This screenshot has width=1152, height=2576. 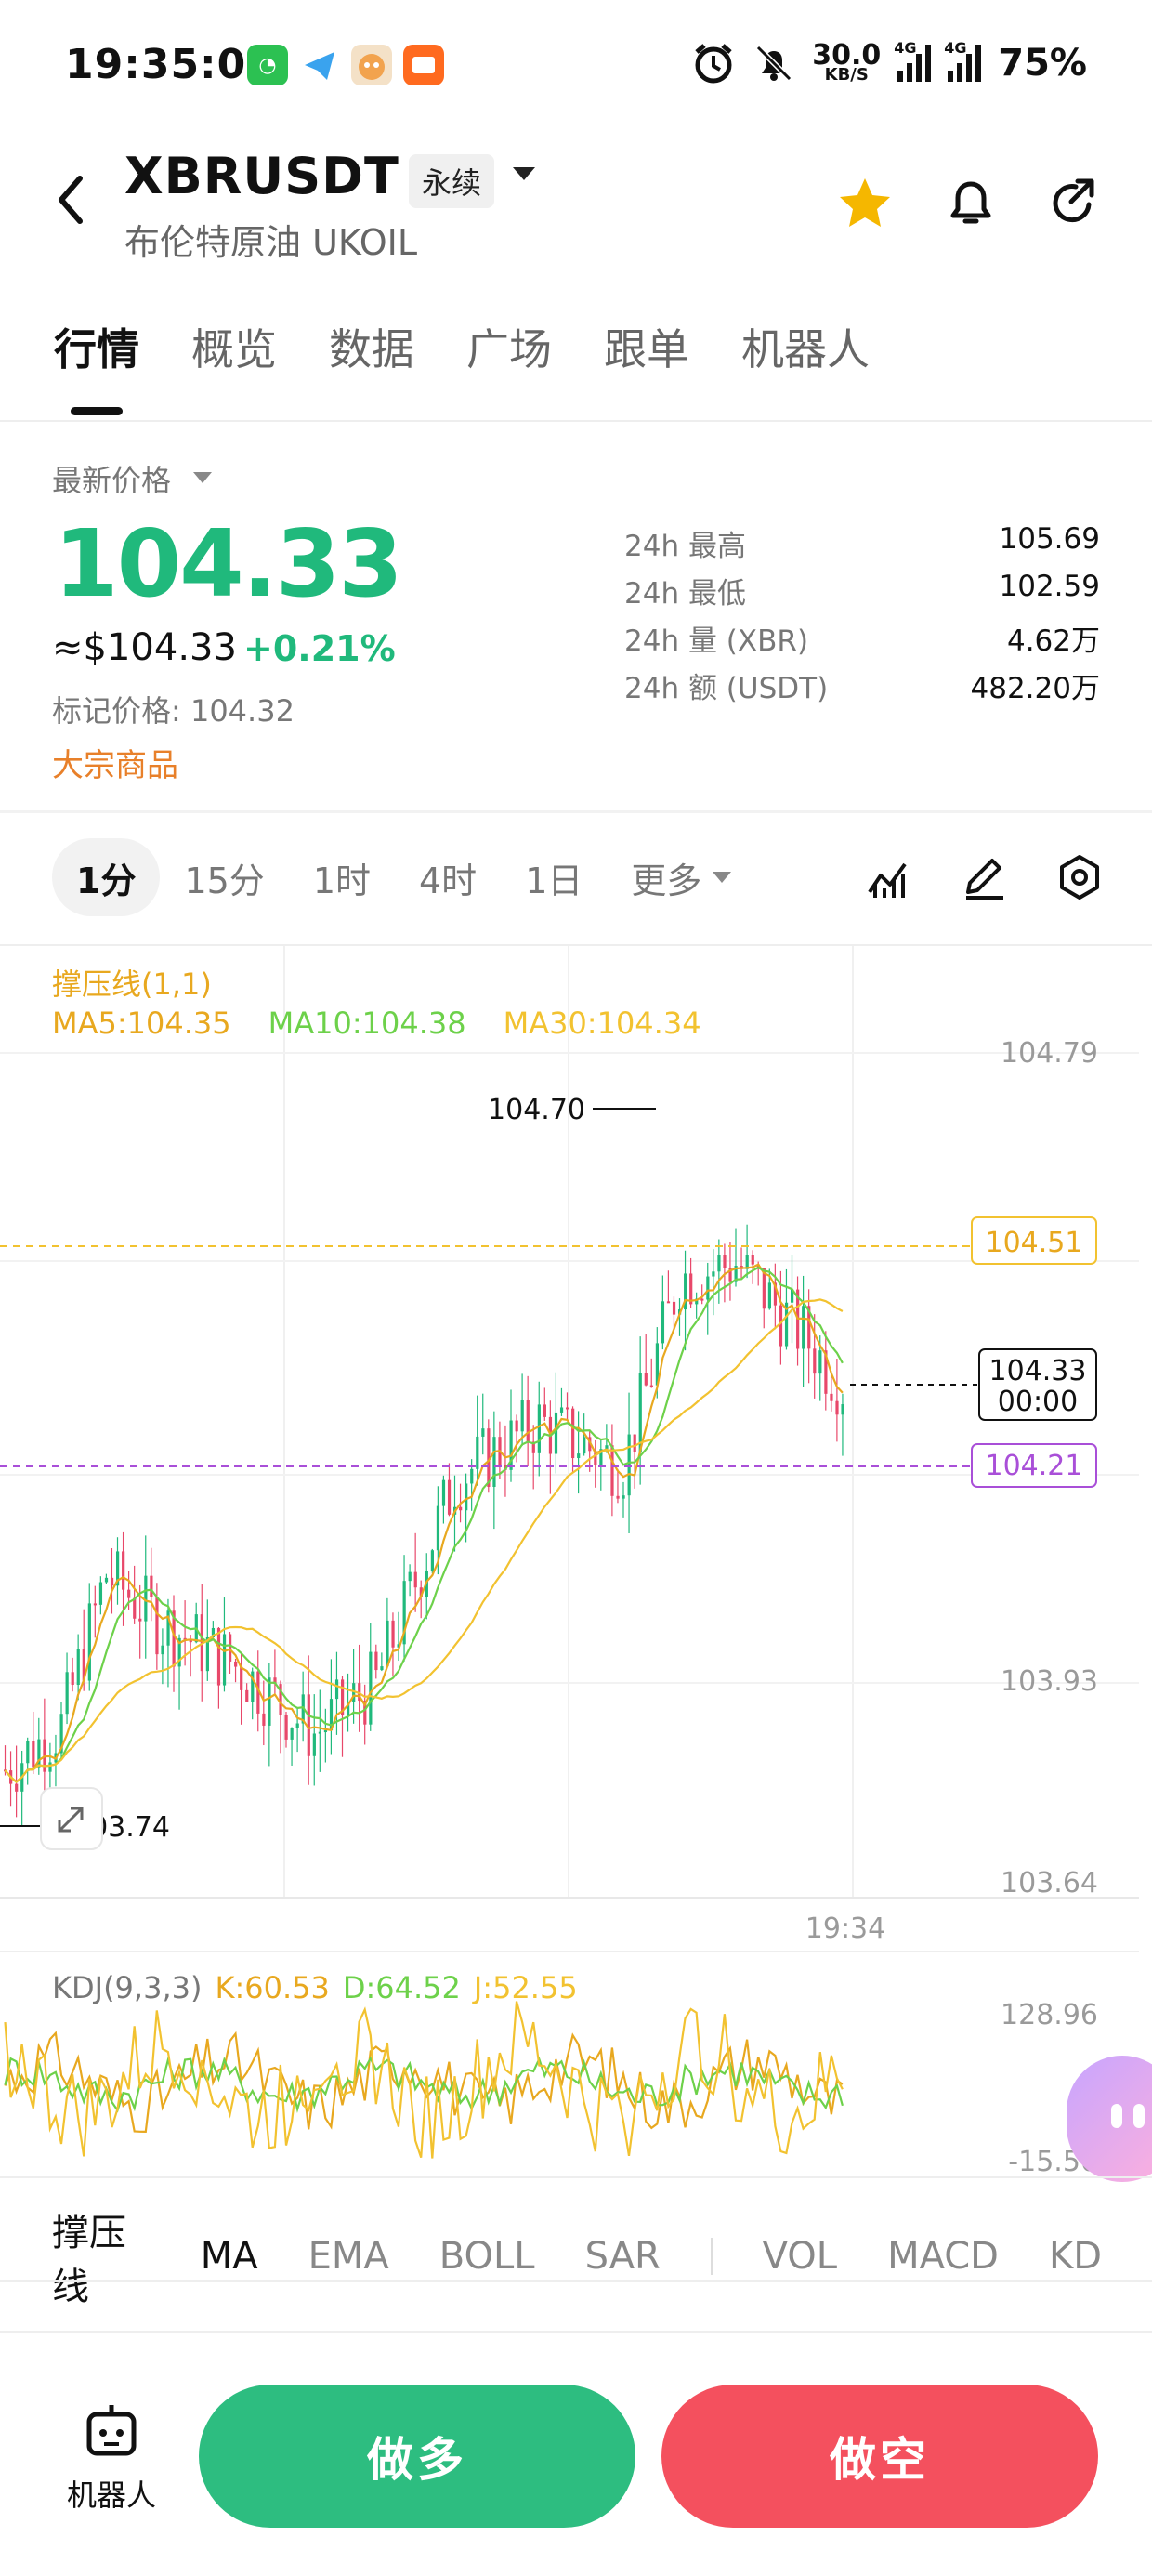 What do you see at coordinates (805, 346) in the screenshot?
I see `tab-bot: 机器人` at bounding box center [805, 346].